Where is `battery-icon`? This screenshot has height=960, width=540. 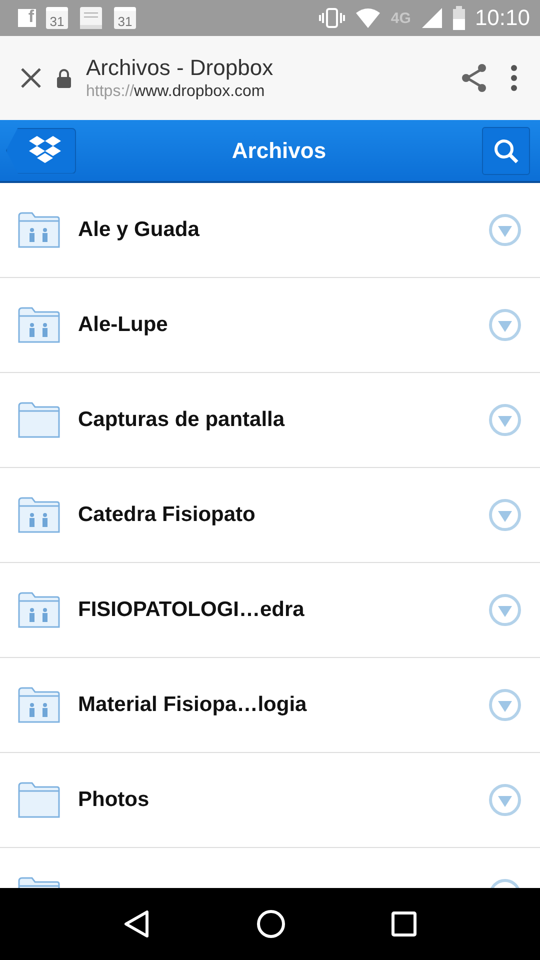 battery-icon is located at coordinates (458, 18).